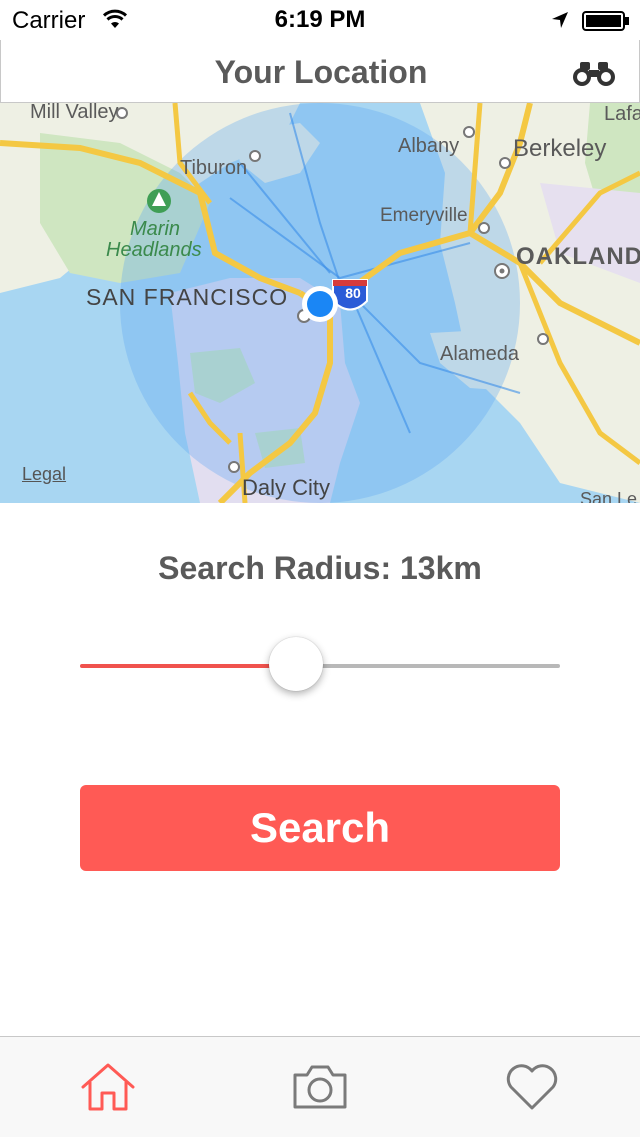 This screenshot has width=640, height=1137. What do you see at coordinates (560, 20) in the screenshot?
I see `location-services-icon` at bounding box center [560, 20].